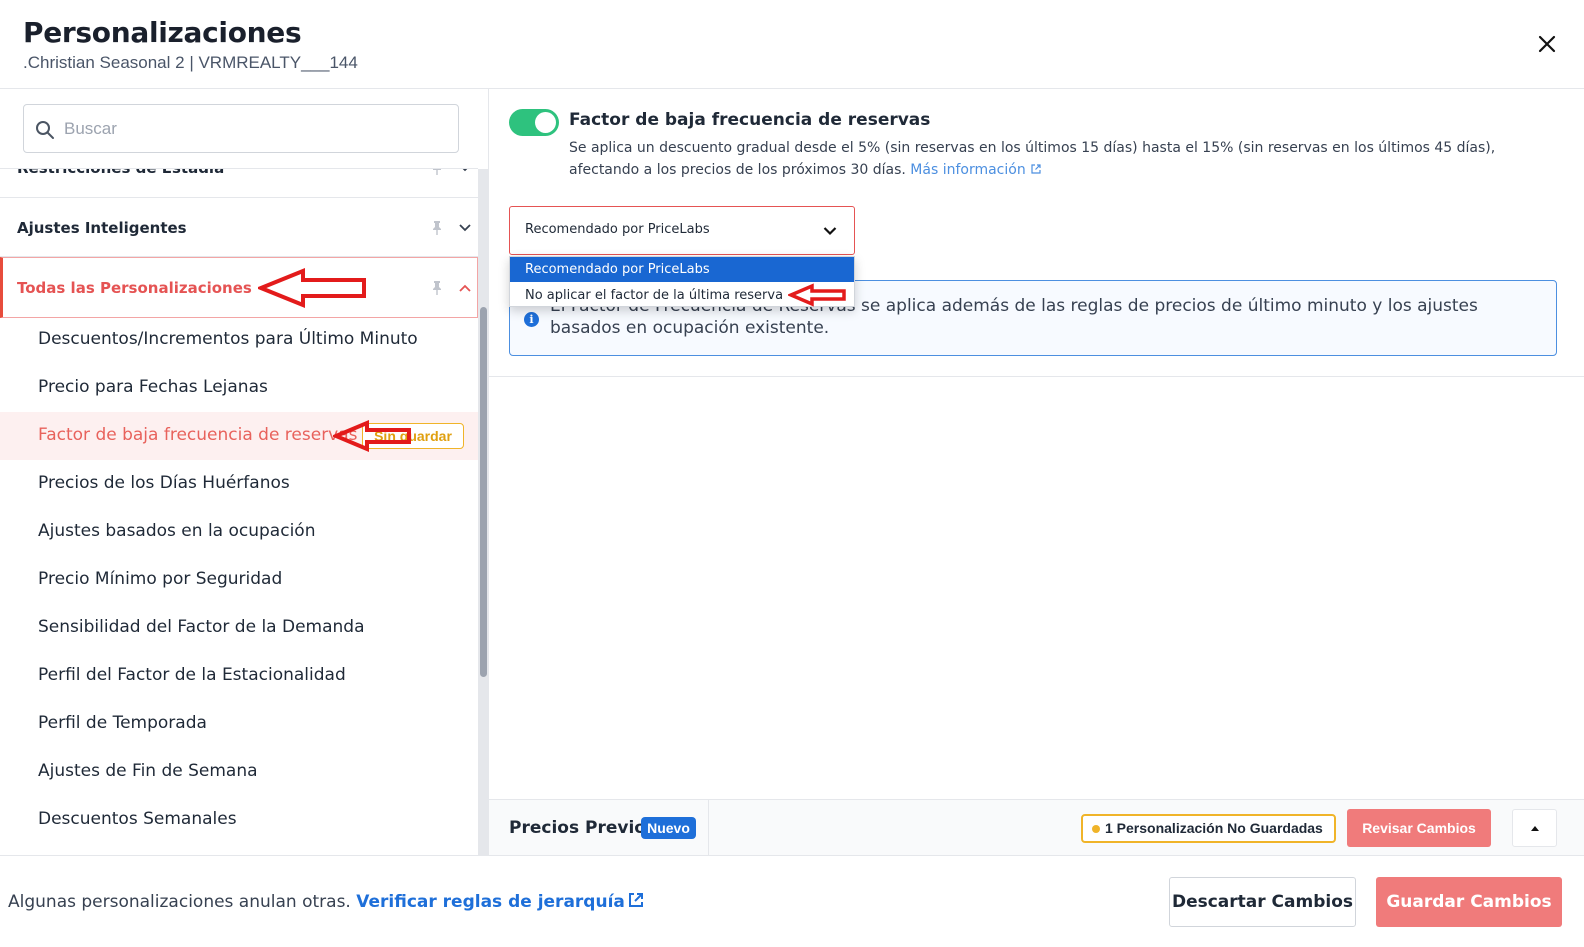 This screenshot has width=1584, height=947. I want to click on review-changes-button: Revisar Cambios, so click(1419, 828).